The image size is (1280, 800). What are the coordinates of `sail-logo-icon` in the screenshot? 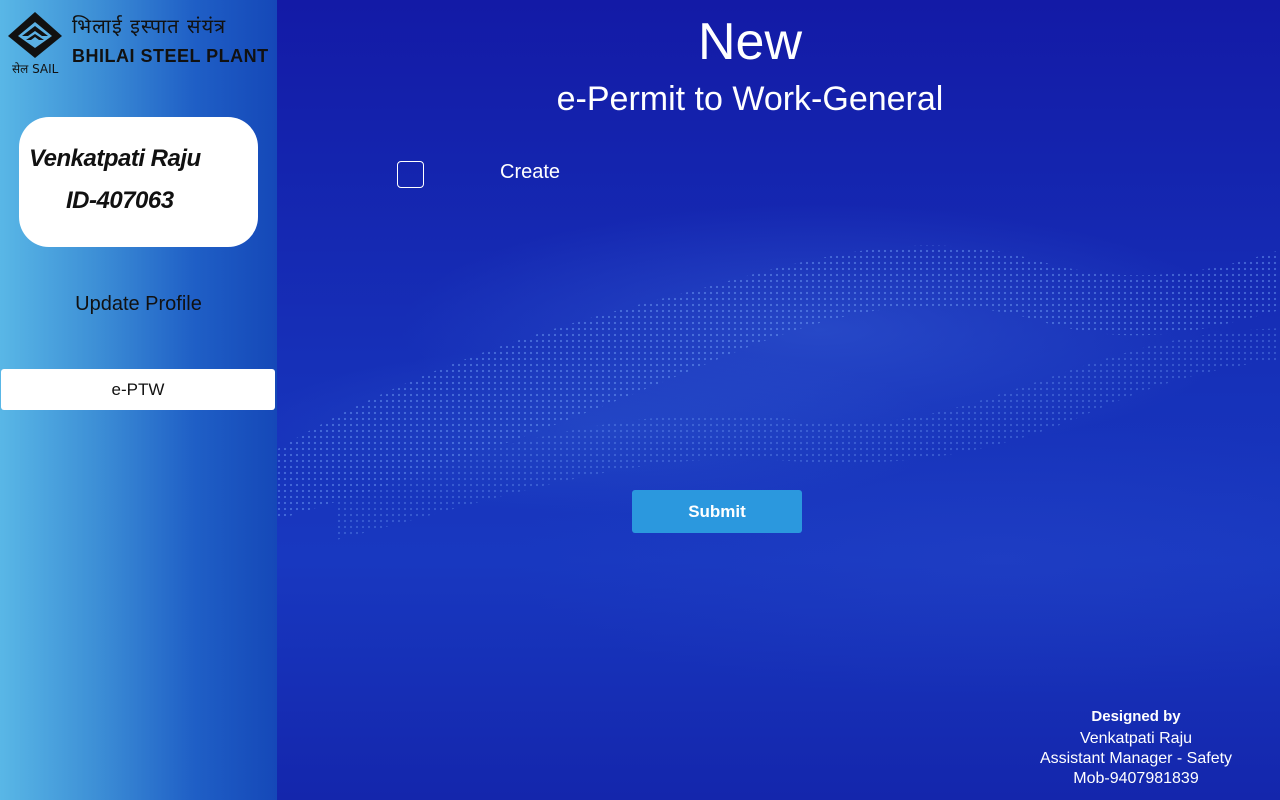 It's located at (35, 35).